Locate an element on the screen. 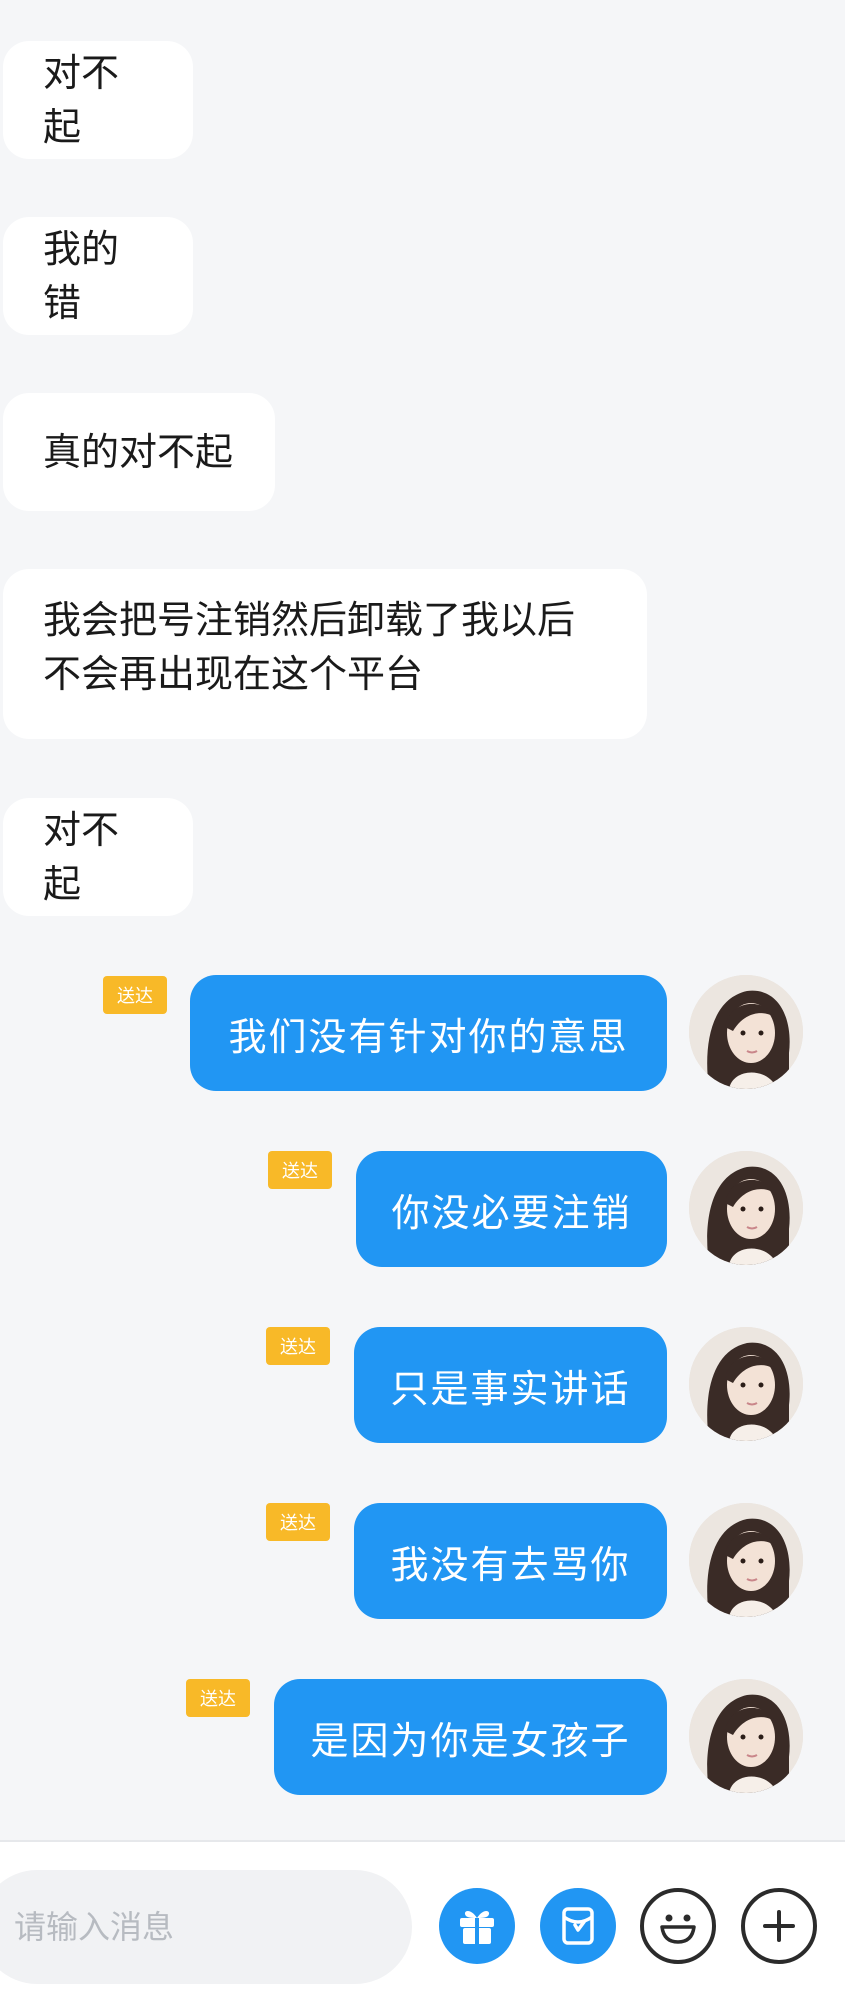 This screenshot has height=2012, width=845. incoming-message: 我会把号注销然后卸载了我以后不会再出现在这个平台 is located at coordinates (325, 654).